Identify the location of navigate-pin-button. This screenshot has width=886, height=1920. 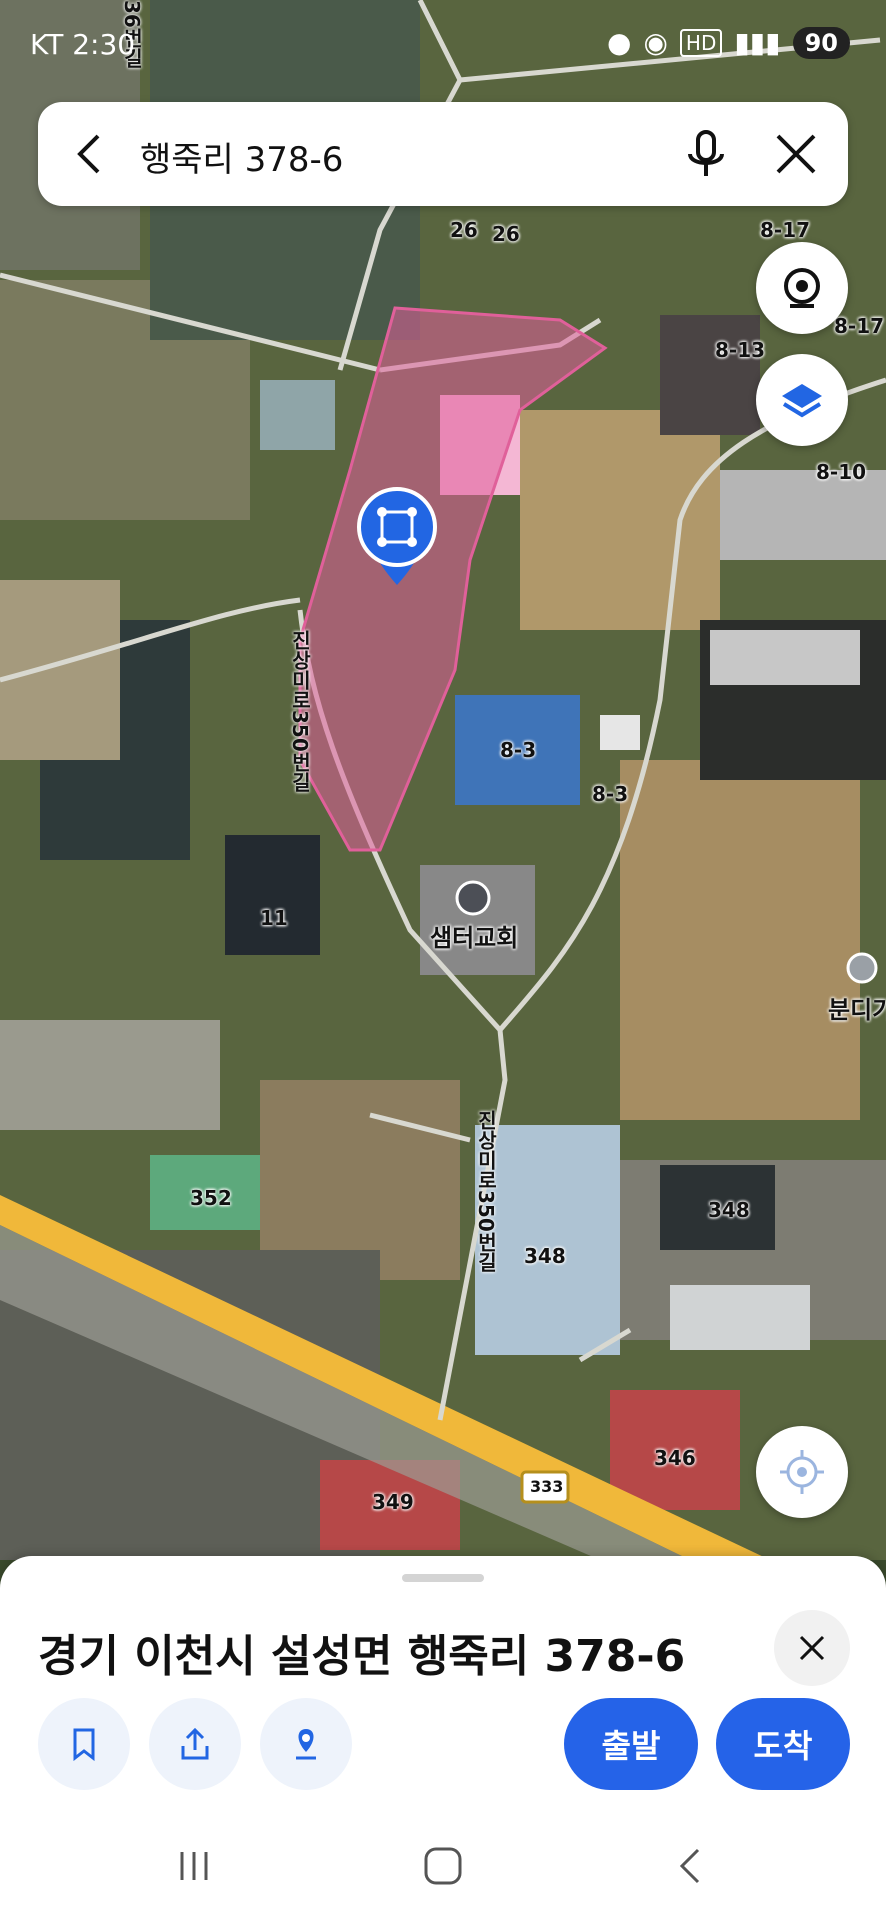
(306, 1744).